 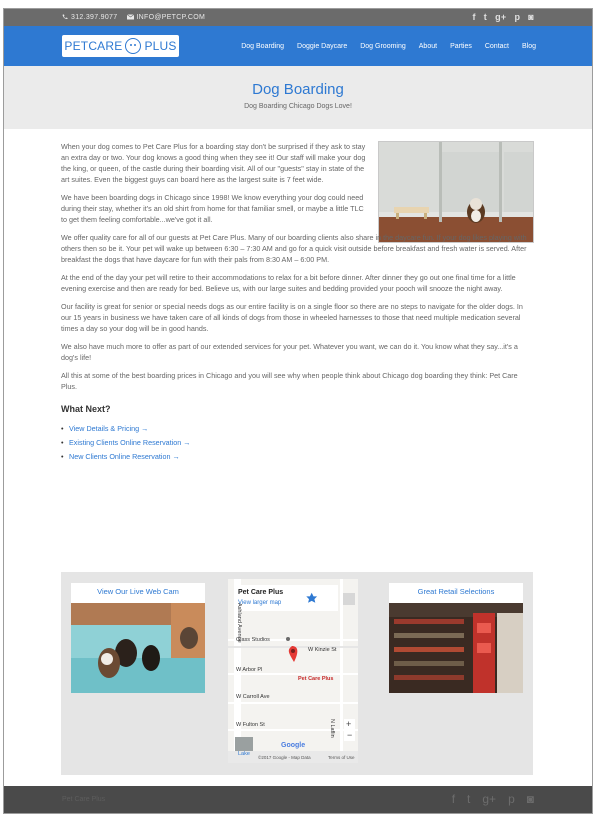 I want to click on nav-contact: Contact, so click(x=497, y=46).